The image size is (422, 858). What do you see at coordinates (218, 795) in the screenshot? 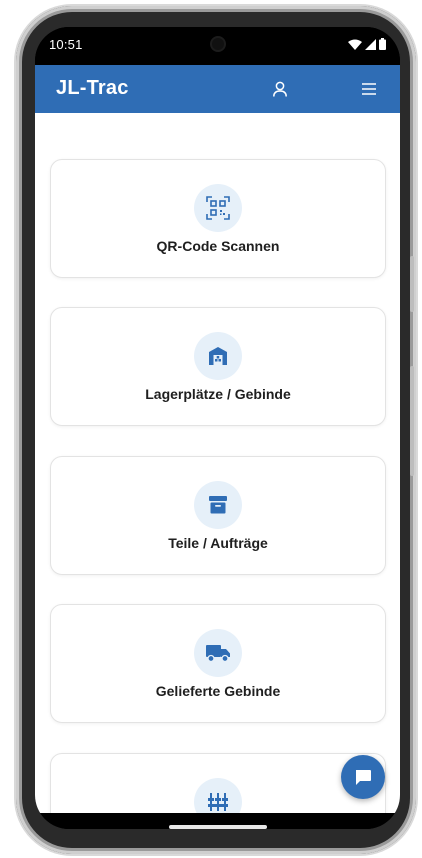
I see `sliders-icon` at bounding box center [218, 795].